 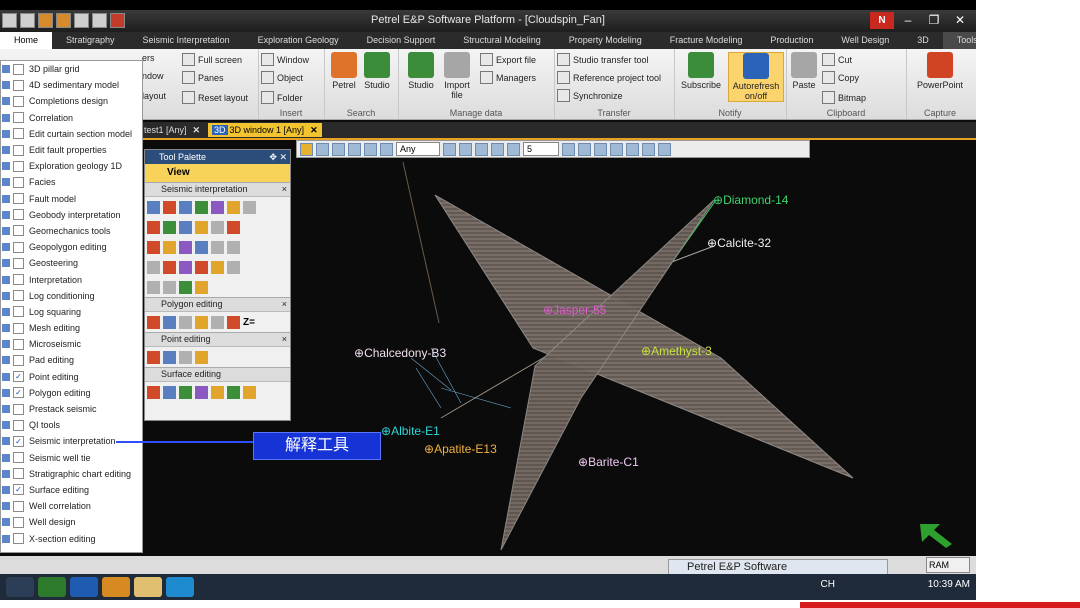 I want to click on studio-search-button: Studio, so click(x=377, y=71).